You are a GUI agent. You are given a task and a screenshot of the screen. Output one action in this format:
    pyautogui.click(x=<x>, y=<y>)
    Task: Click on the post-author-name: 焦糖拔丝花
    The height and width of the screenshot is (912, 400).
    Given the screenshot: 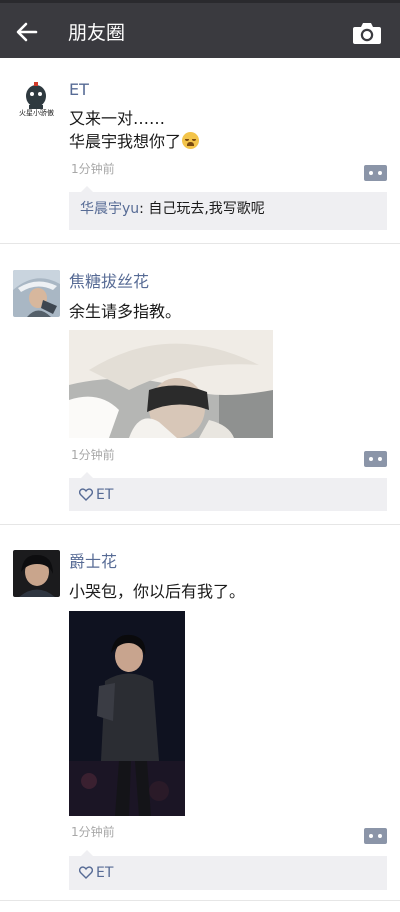 What is the action you would take?
    pyautogui.click(x=109, y=282)
    